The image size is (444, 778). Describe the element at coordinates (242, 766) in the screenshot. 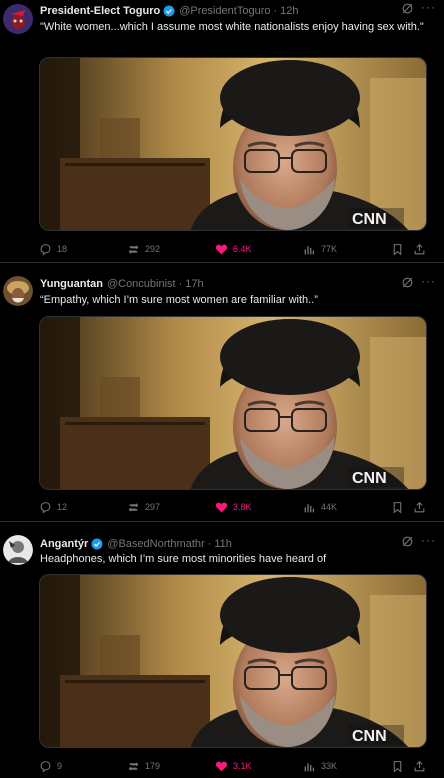

I see `like-count: 3.1K` at that location.